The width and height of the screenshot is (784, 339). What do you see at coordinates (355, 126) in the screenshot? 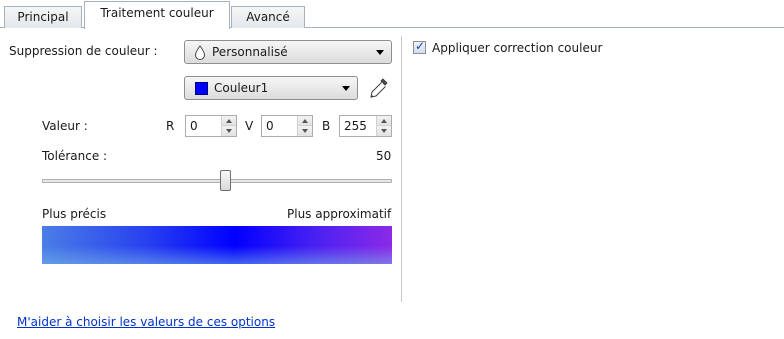
I see `b-value: 255` at bounding box center [355, 126].